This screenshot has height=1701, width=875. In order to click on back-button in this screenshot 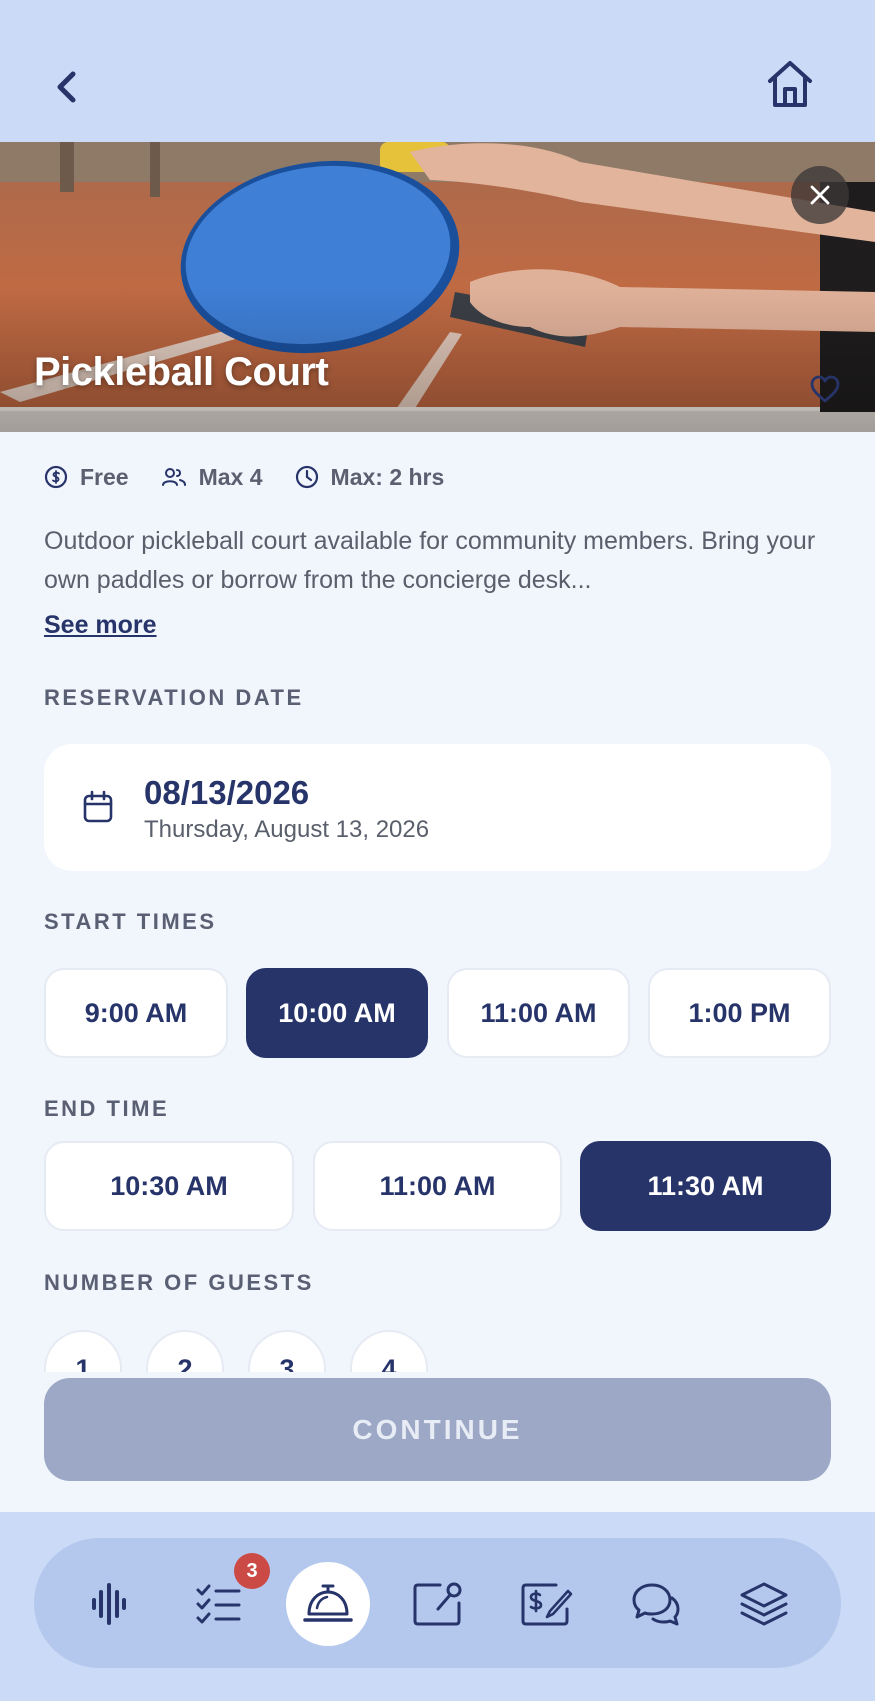, I will do `click(66, 87)`.